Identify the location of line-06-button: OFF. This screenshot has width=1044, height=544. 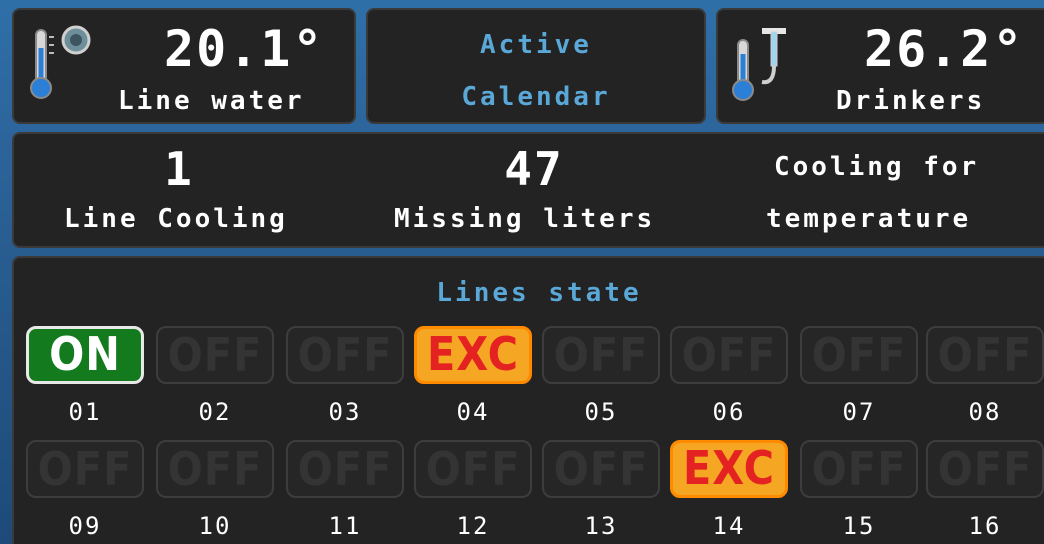
(729, 355).